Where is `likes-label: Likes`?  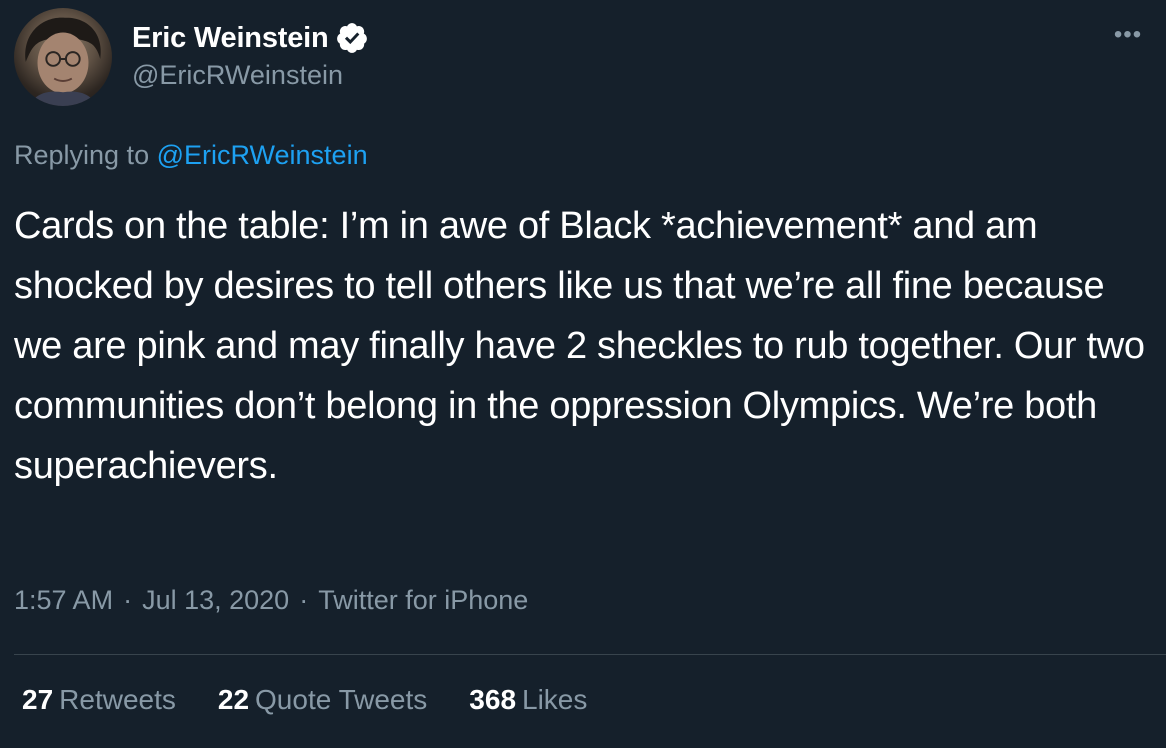 likes-label: Likes is located at coordinates (555, 699).